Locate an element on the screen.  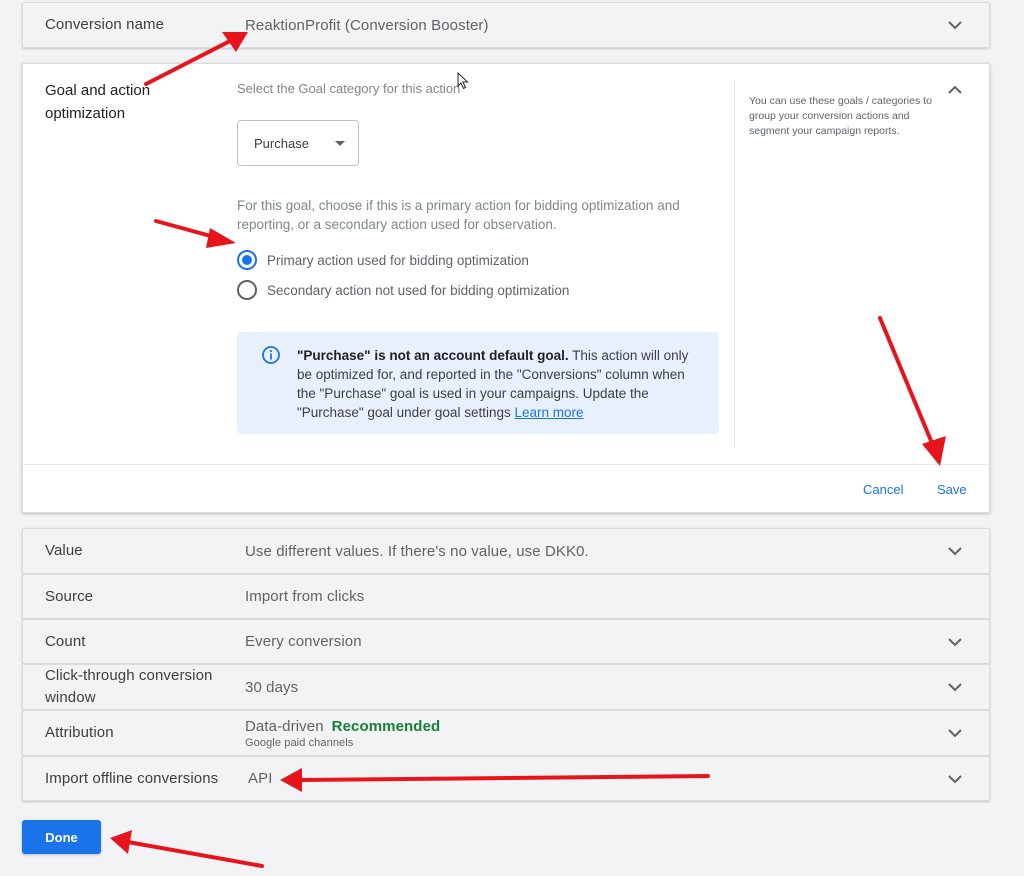
count-row: Count Every conversion is located at coordinates (506, 641).